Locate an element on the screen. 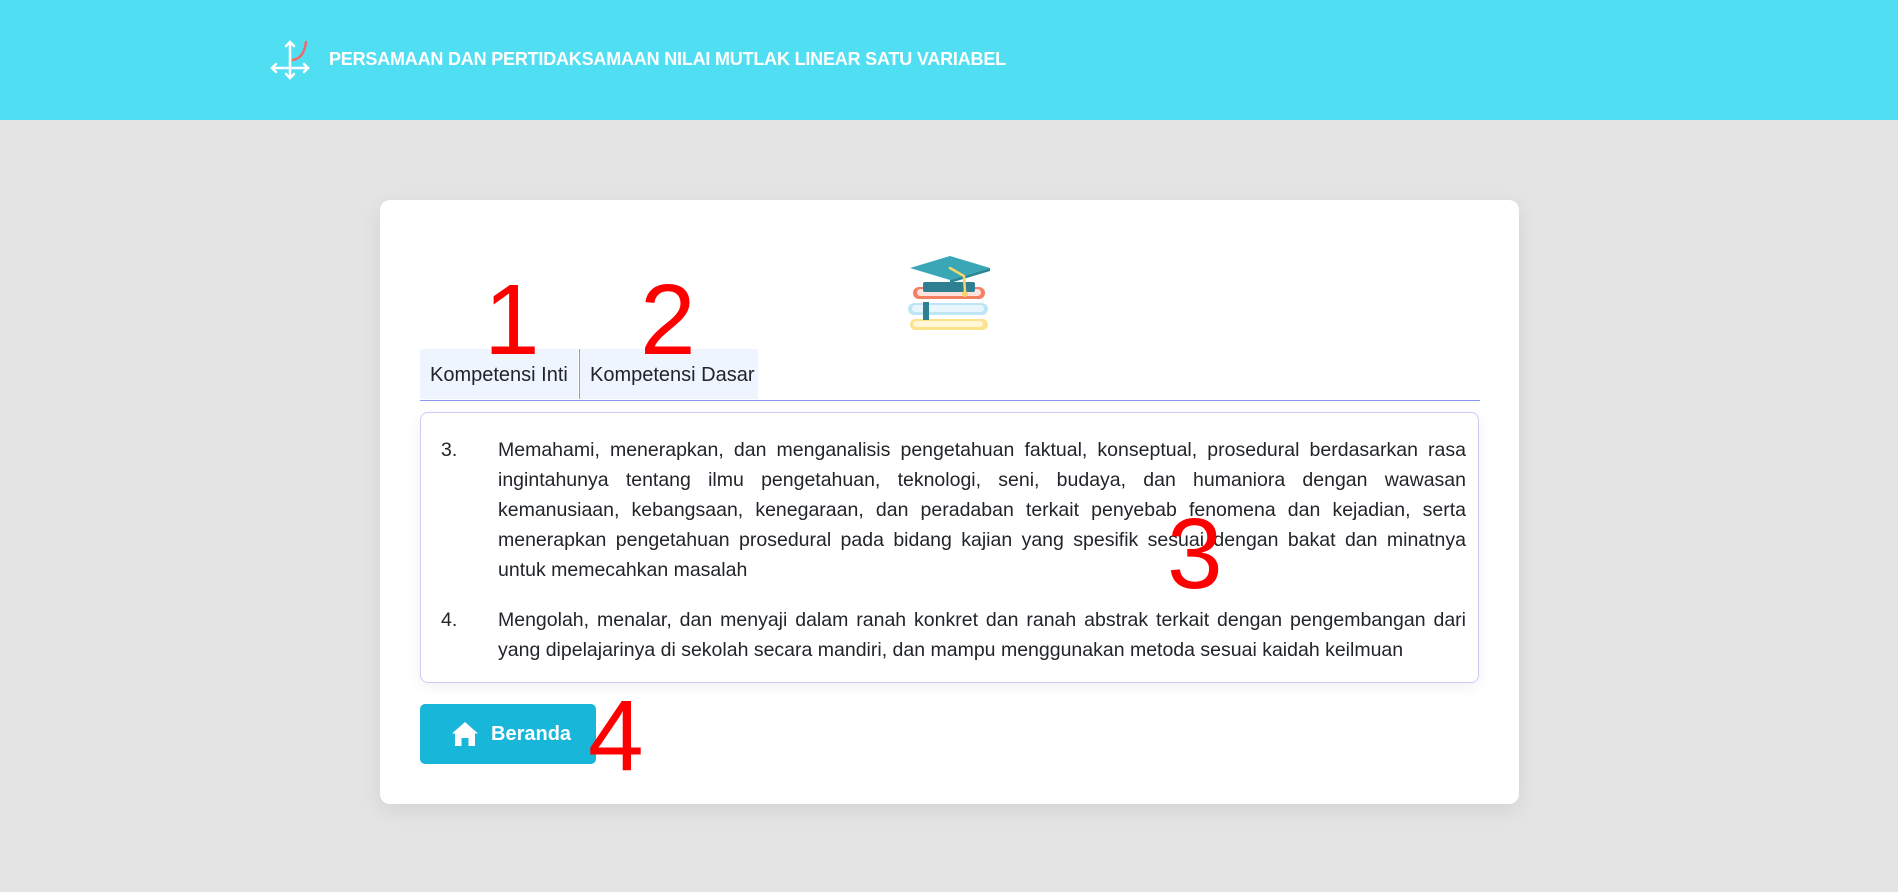 The width and height of the screenshot is (1898, 892). list-item-number: 4. is located at coordinates (449, 620).